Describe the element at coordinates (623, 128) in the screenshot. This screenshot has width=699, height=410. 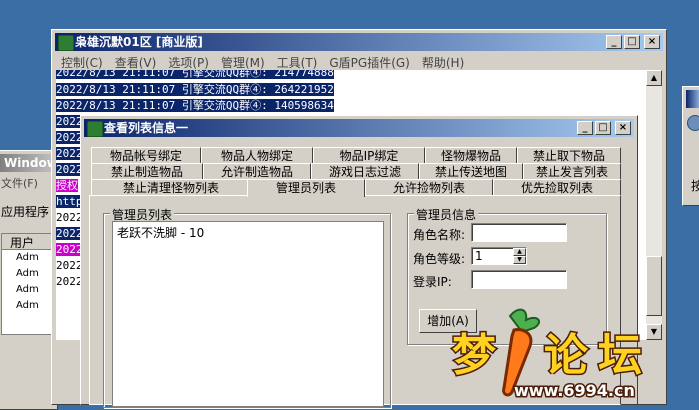
I see `dialog-close-button: ×` at that location.